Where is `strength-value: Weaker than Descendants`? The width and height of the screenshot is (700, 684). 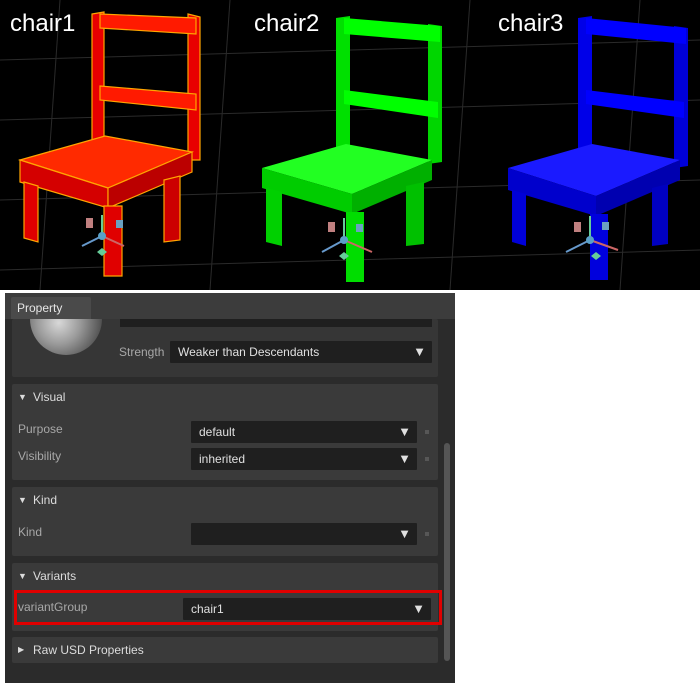
strength-value: Weaker than Descendants is located at coordinates (249, 352).